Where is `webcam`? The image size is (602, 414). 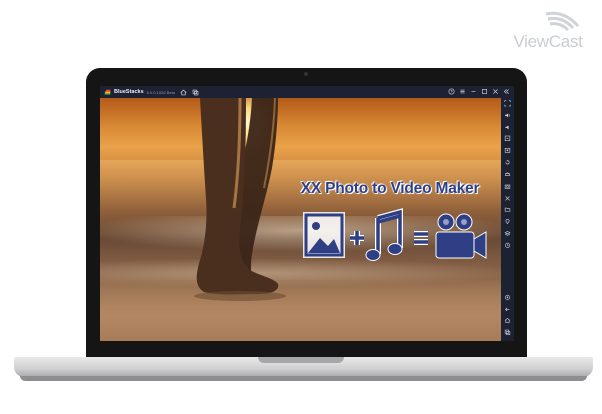
webcam is located at coordinates (306, 74).